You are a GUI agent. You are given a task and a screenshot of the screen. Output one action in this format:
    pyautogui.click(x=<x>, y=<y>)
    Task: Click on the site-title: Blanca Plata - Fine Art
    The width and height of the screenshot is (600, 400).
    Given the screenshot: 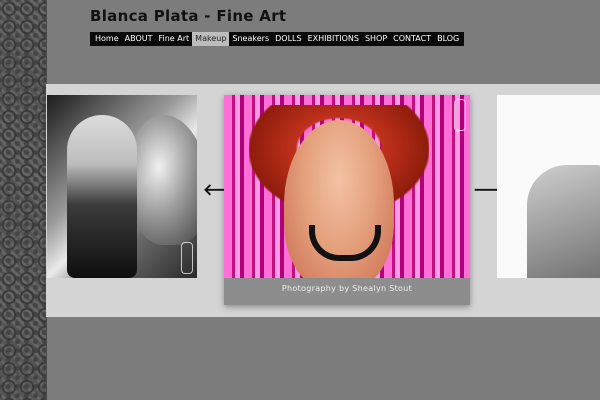 What is the action you would take?
    pyautogui.click(x=188, y=16)
    